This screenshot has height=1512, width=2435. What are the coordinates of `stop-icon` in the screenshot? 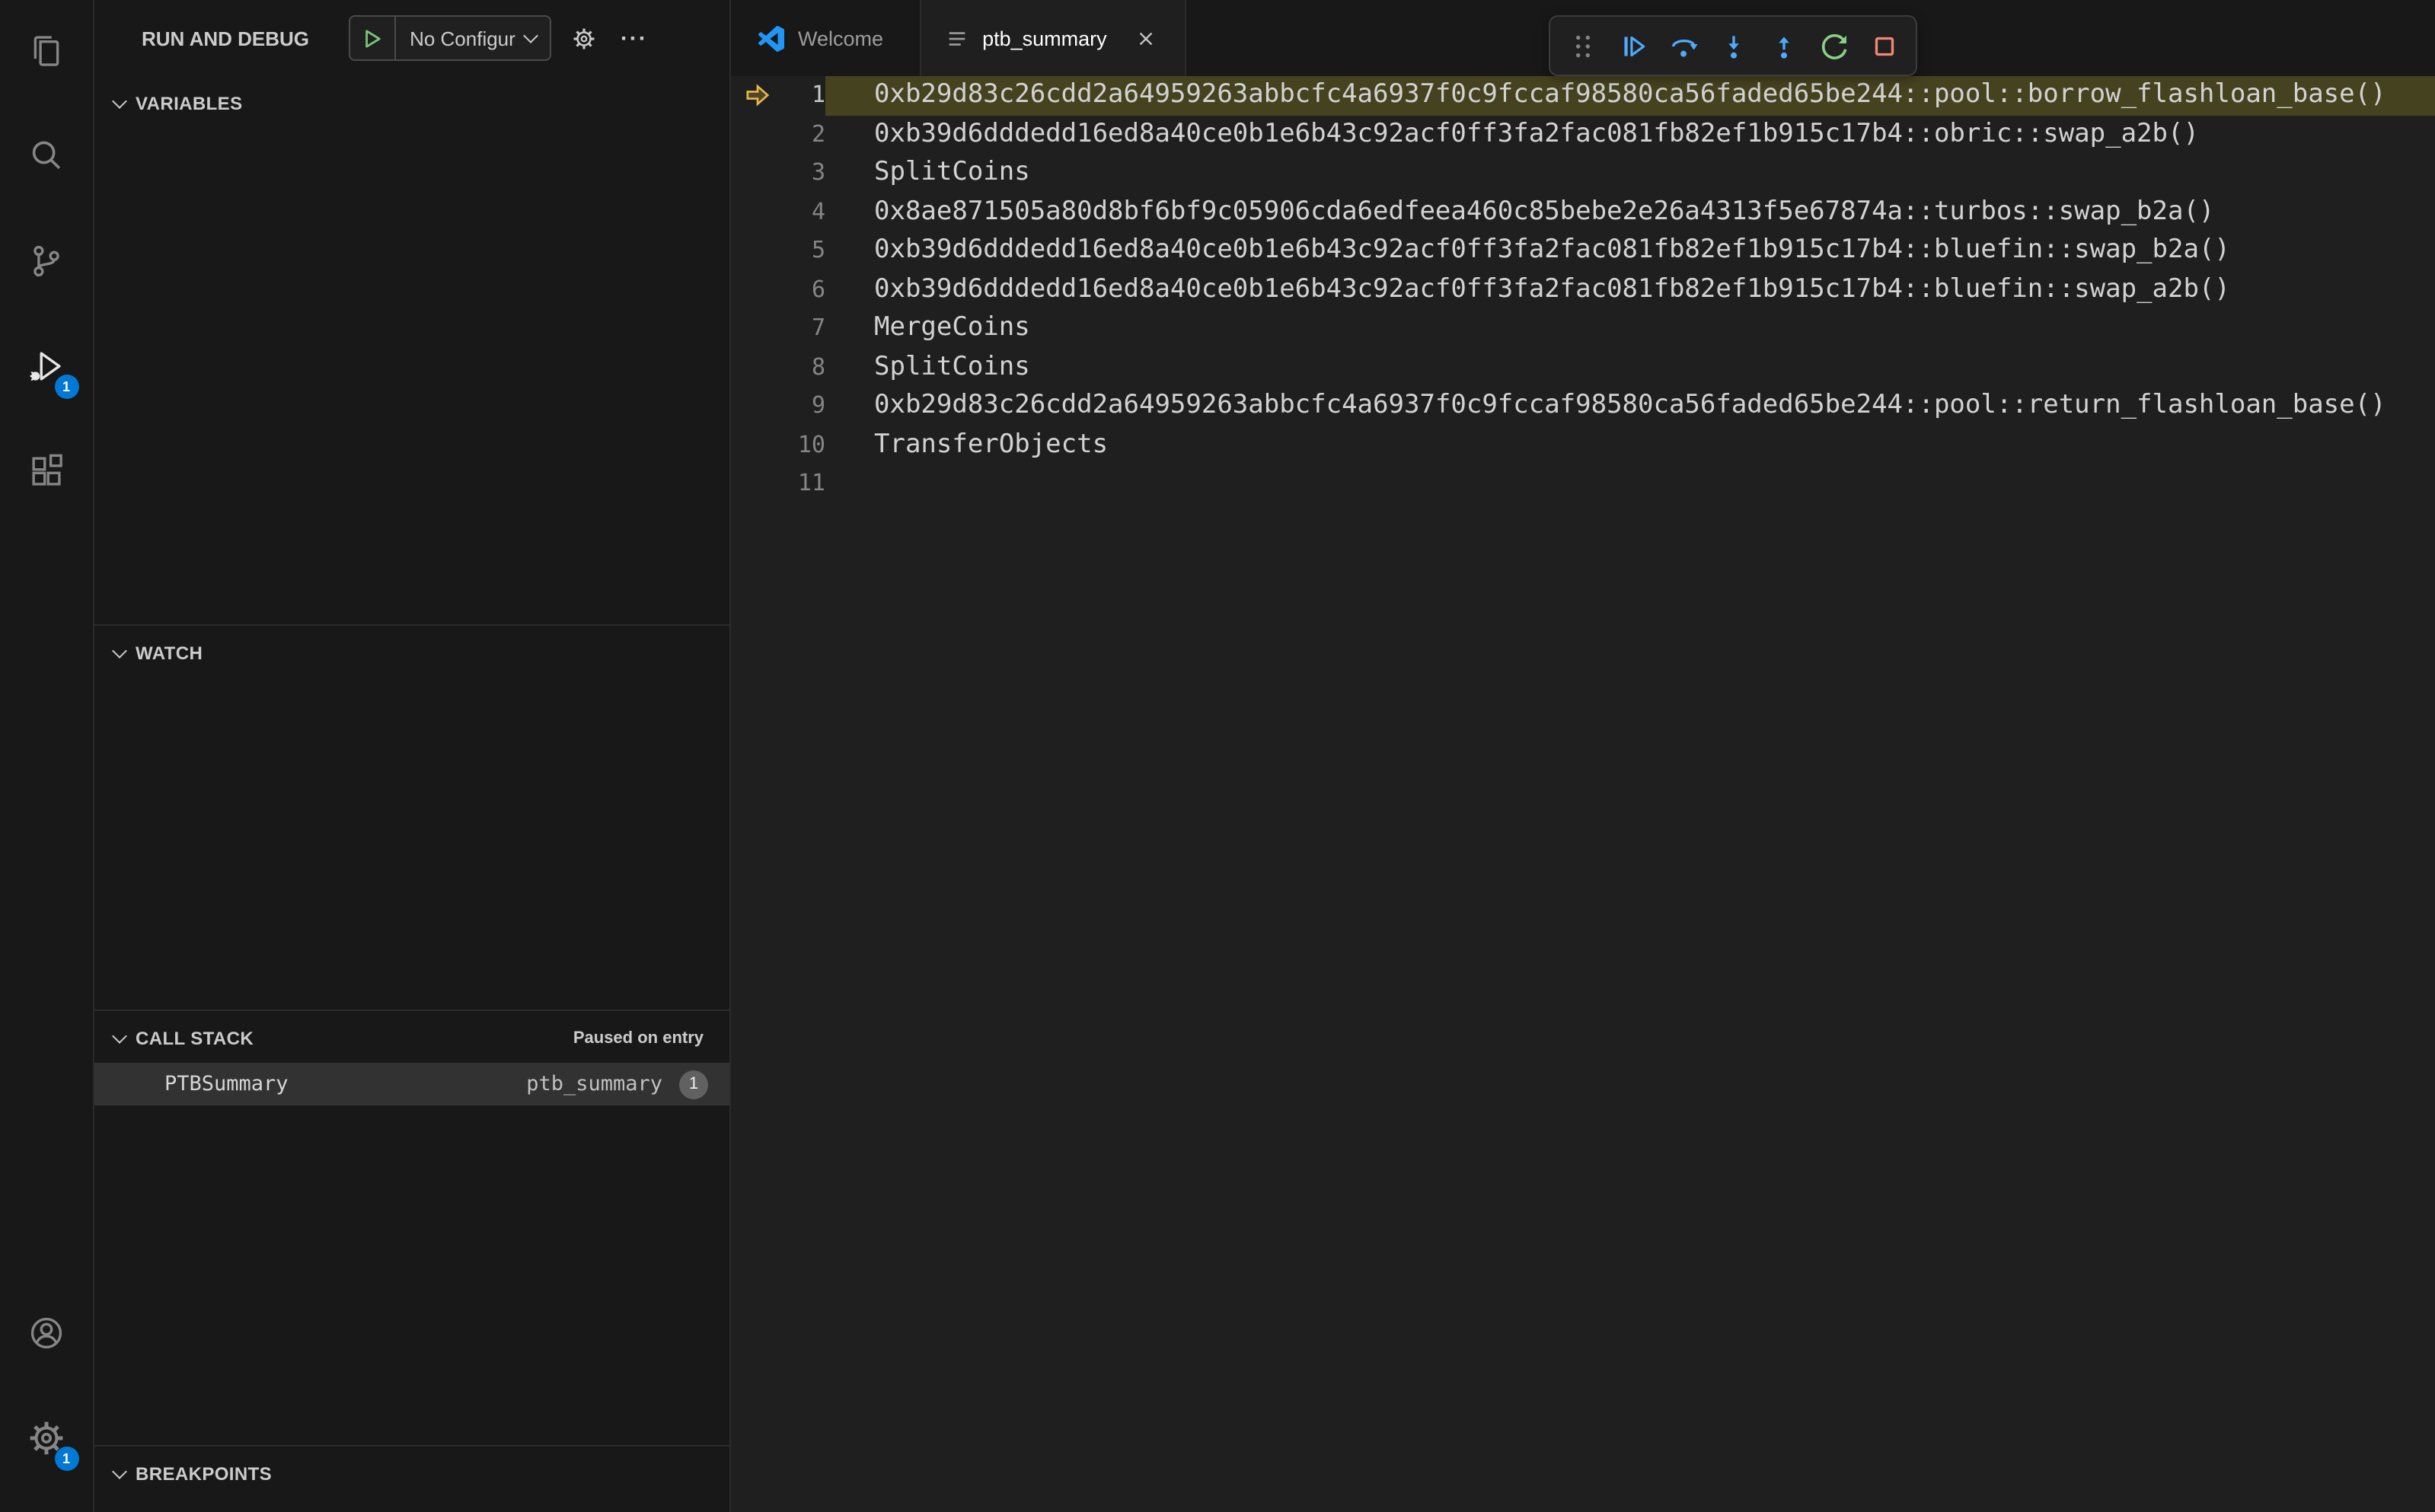 It's located at (1884, 46).